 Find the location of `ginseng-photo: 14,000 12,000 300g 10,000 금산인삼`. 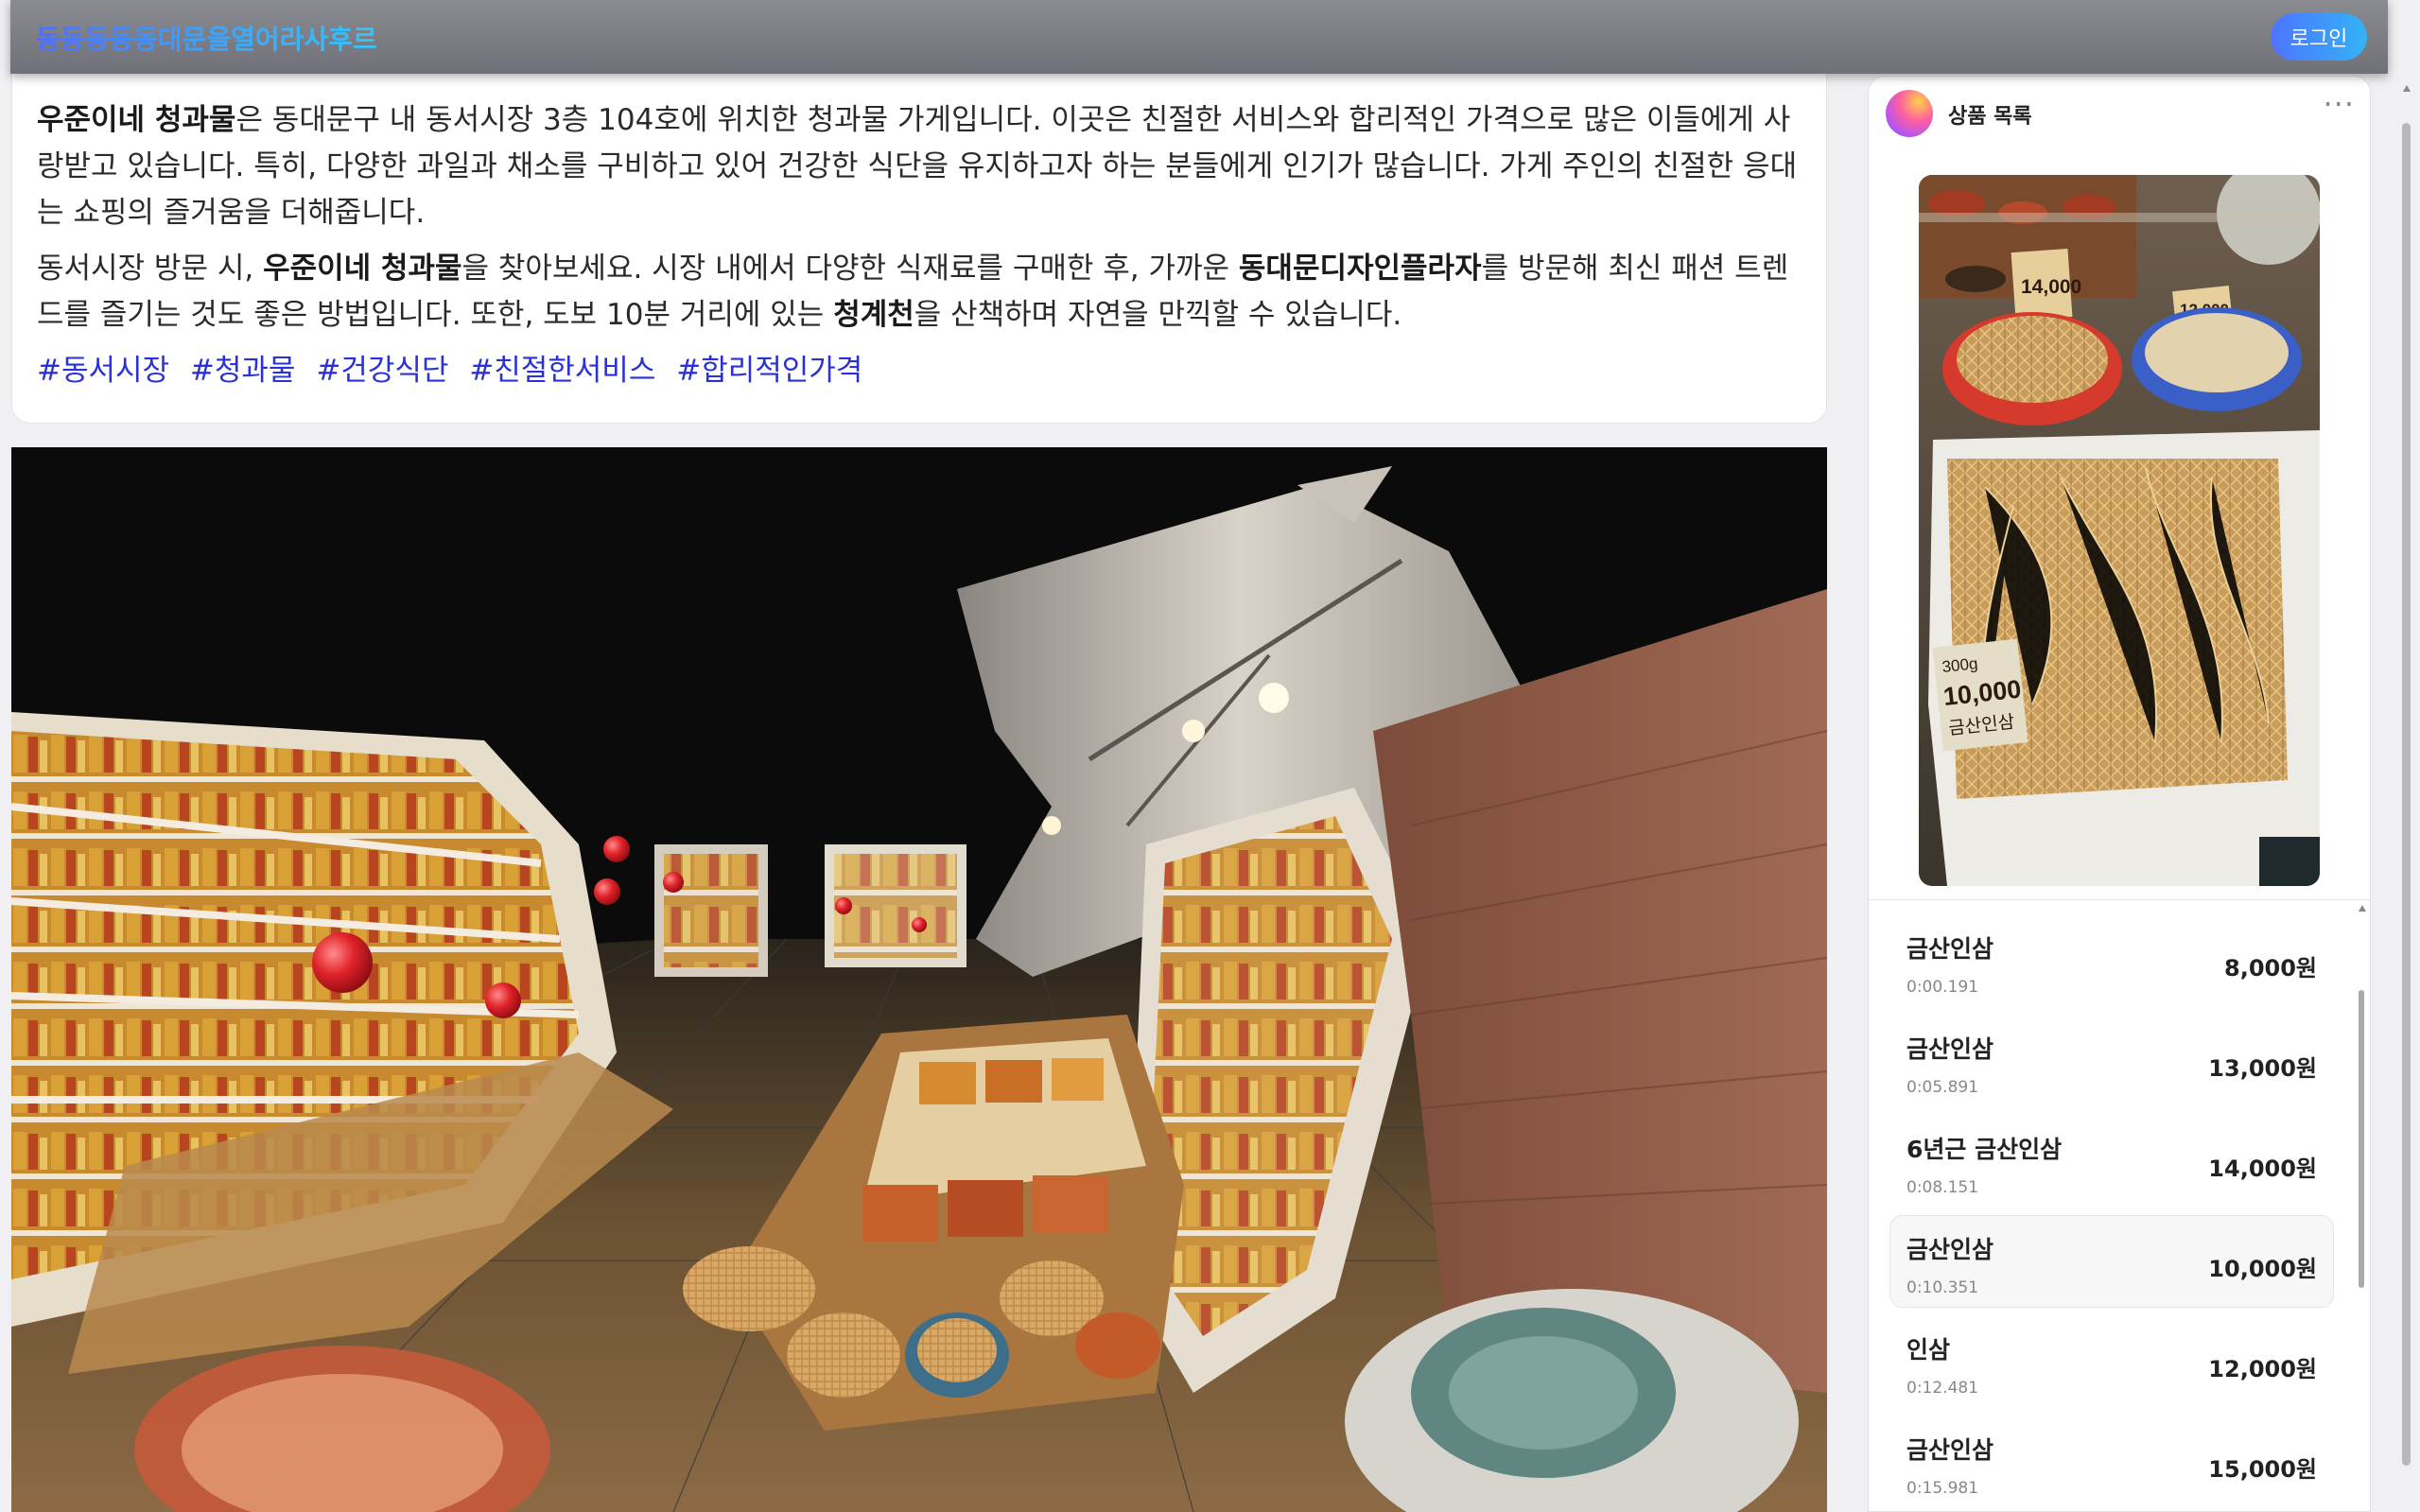

ginseng-photo: 14,000 12,000 300g 10,000 금산인삼 is located at coordinates (2119, 530).